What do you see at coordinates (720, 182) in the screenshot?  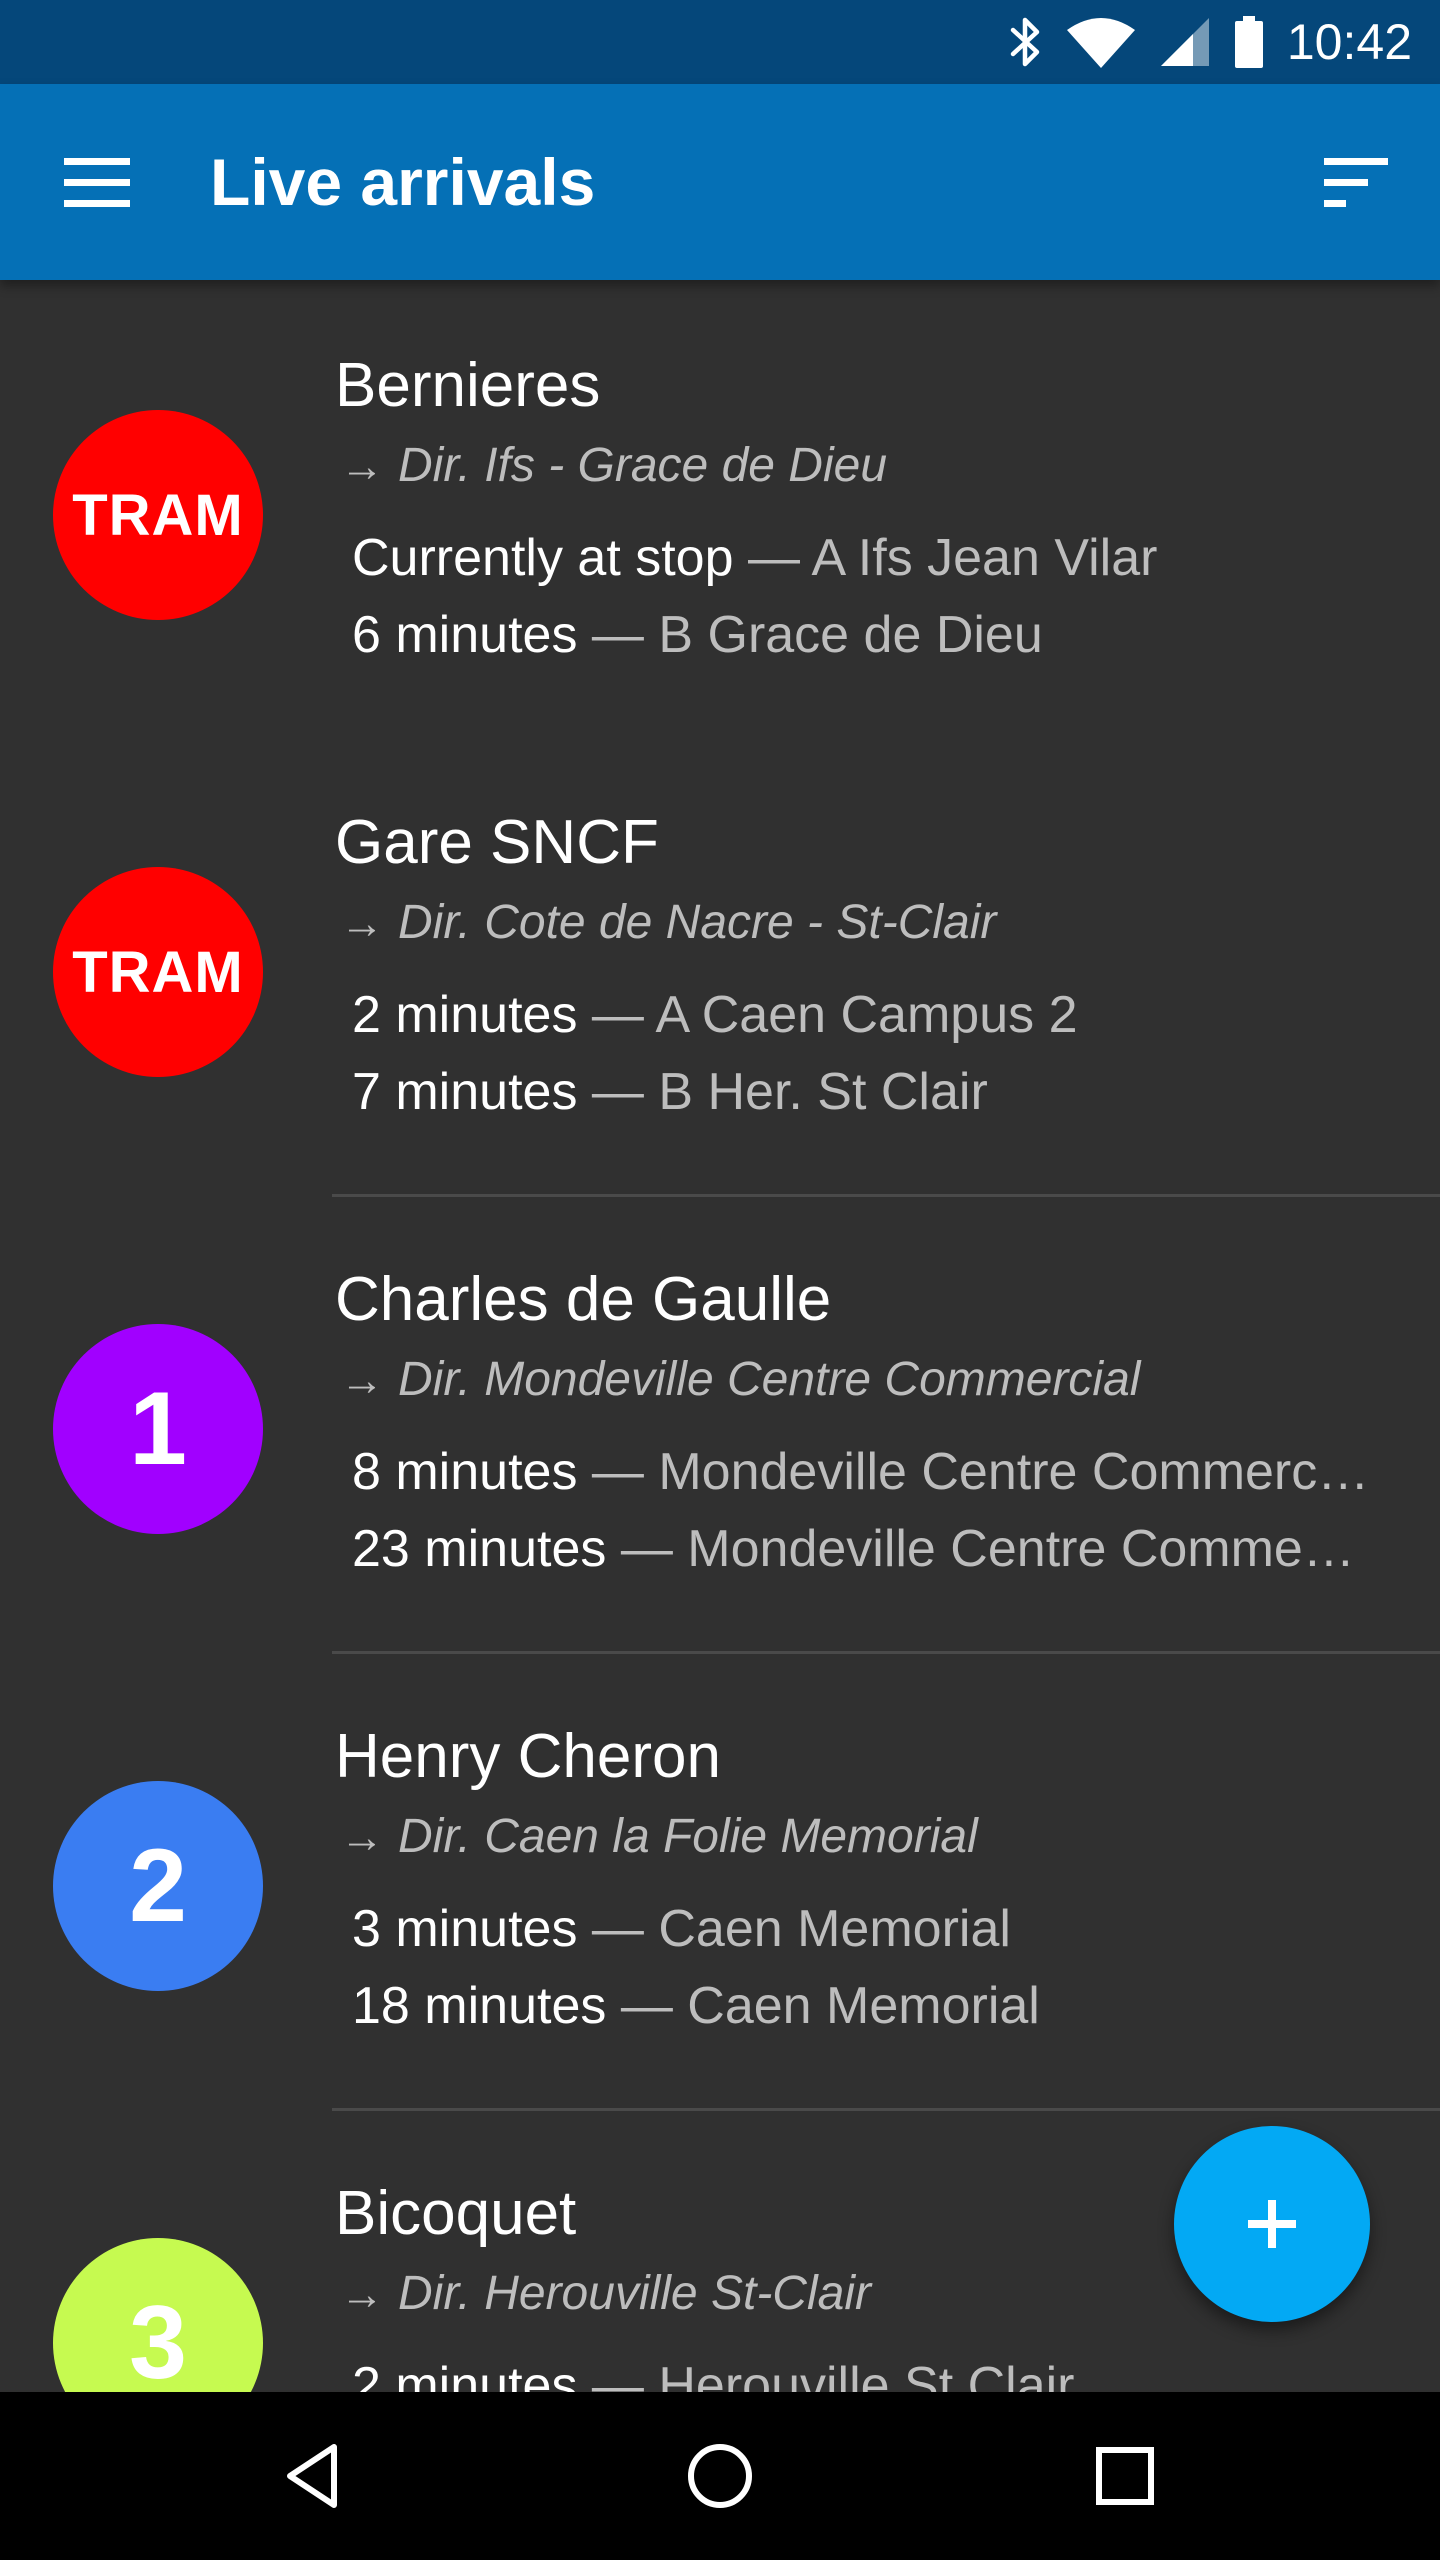 I see `app-bar: Live arrivals` at bounding box center [720, 182].